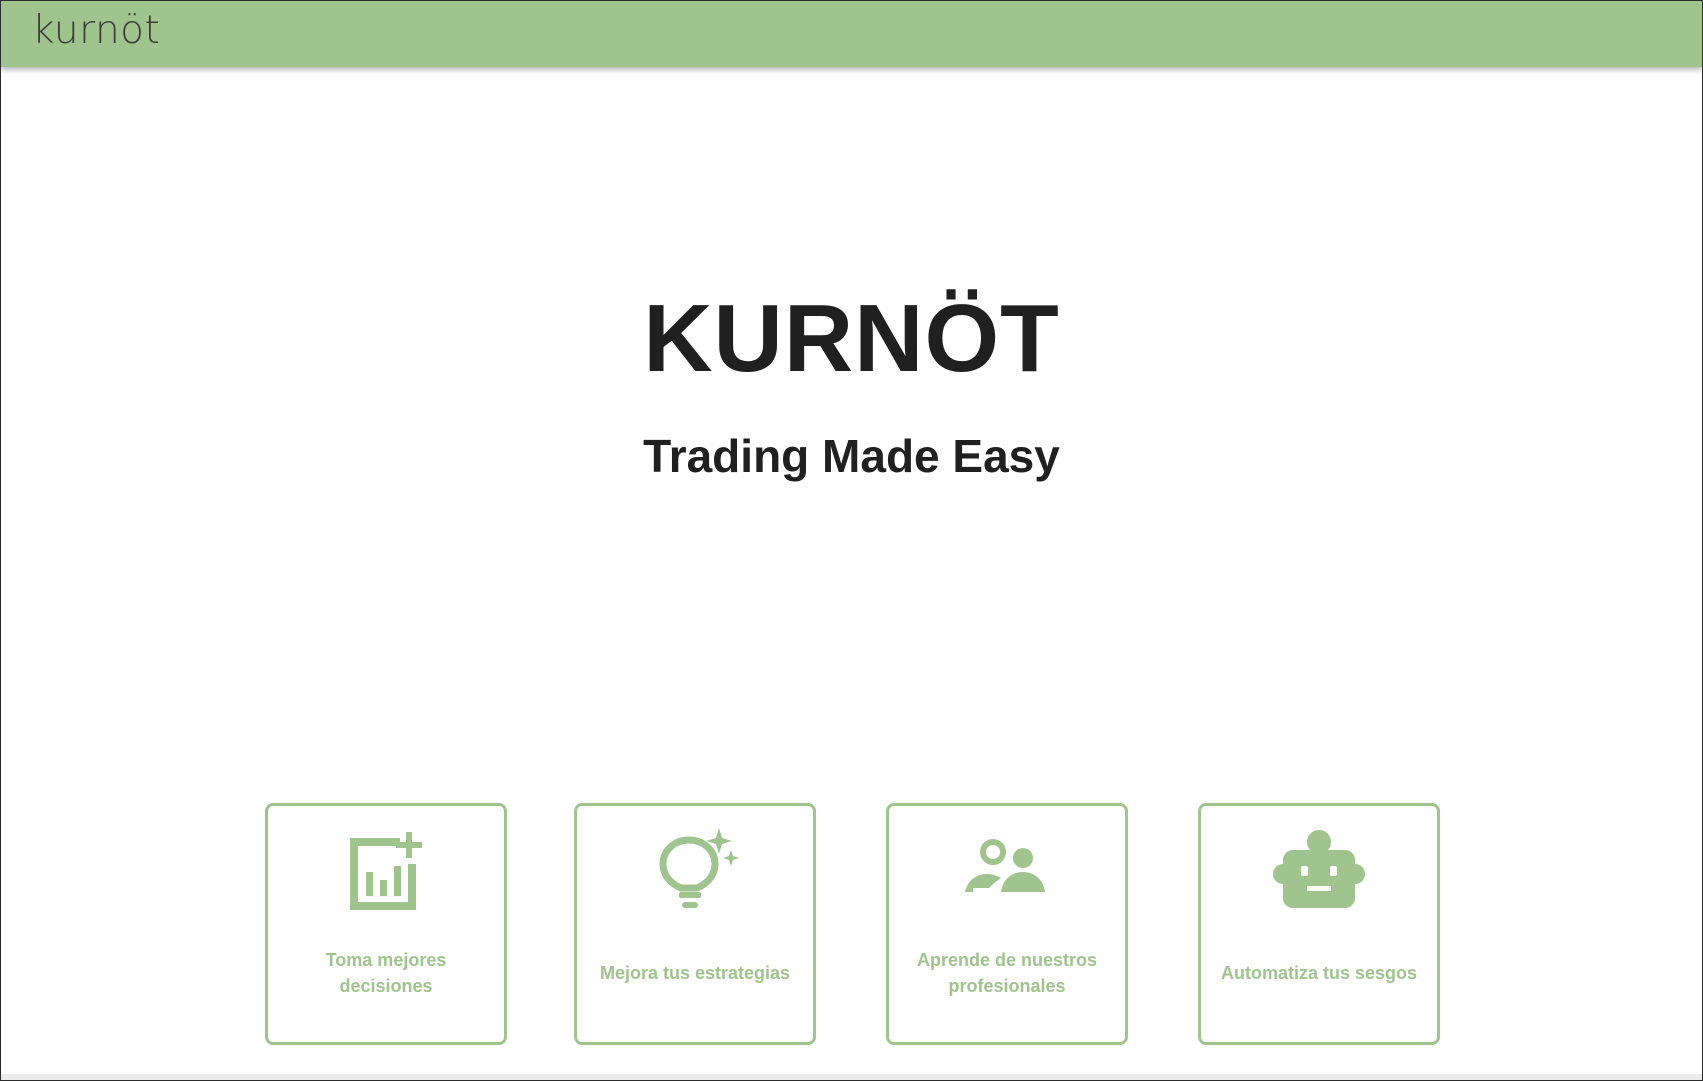 The image size is (1703, 1081). What do you see at coordinates (1319, 924) in the screenshot?
I see `feature-card-automation: Automatiza tus sesgos` at bounding box center [1319, 924].